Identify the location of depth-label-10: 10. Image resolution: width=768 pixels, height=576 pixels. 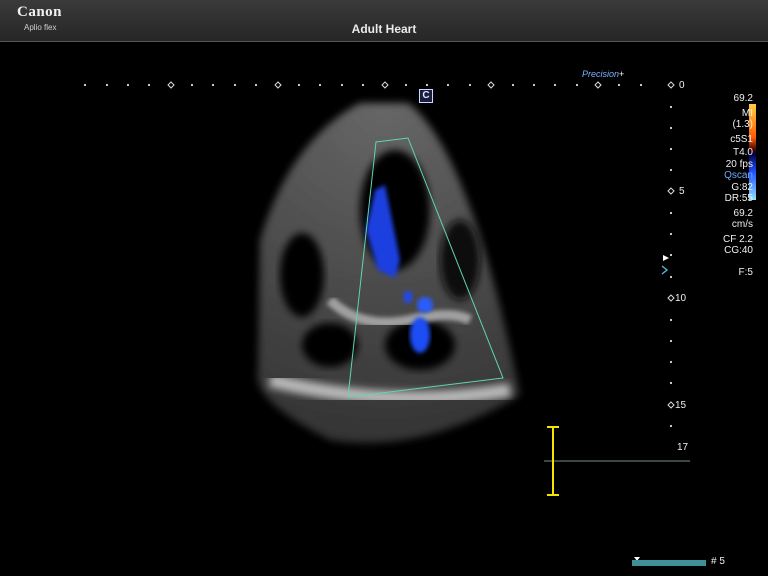
(681, 298).